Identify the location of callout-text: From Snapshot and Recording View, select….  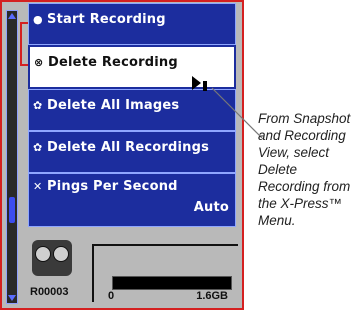
(304, 169).